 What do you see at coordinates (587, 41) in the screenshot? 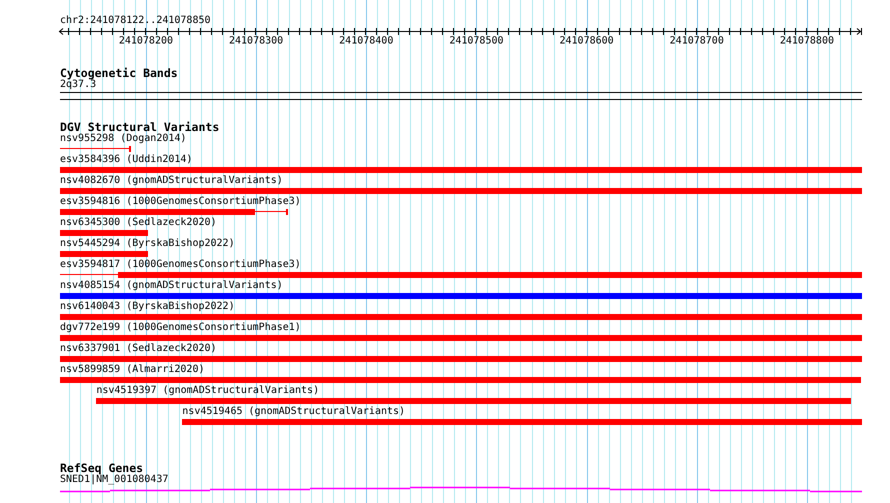
I see `ruler-label: 241078600` at bounding box center [587, 41].